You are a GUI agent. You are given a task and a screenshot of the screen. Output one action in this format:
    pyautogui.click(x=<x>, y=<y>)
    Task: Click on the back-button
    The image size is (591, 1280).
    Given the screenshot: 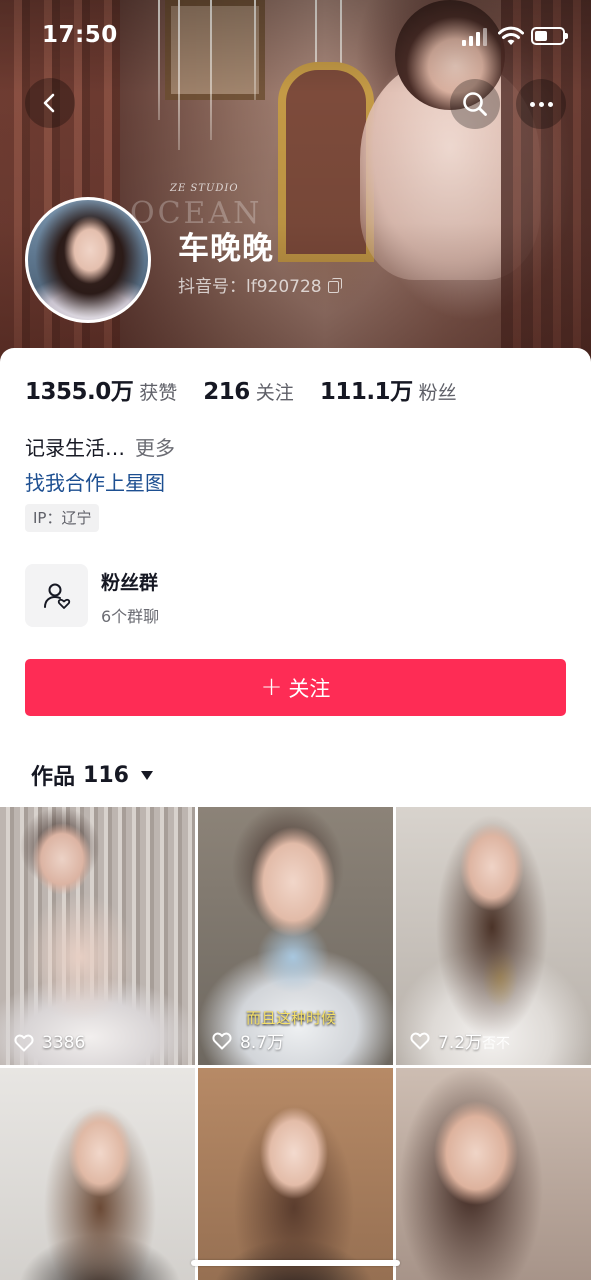 What is the action you would take?
    pyautogui.click(x=50, y=103)
    